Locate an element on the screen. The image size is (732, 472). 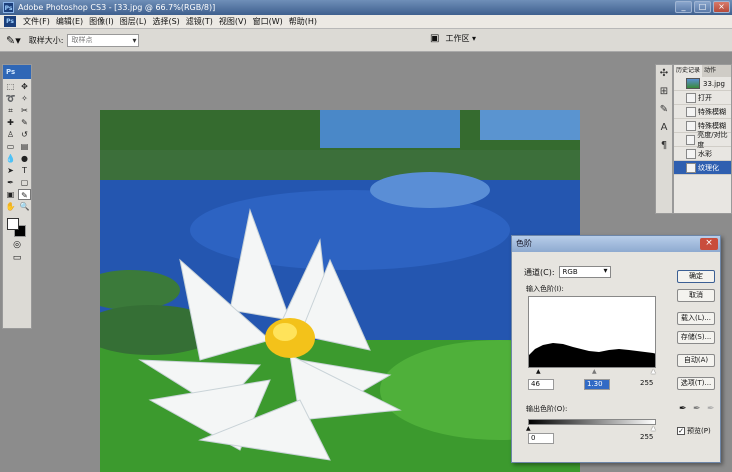
input-gamma-field: 1.30 is located at coordinates (597, 384).